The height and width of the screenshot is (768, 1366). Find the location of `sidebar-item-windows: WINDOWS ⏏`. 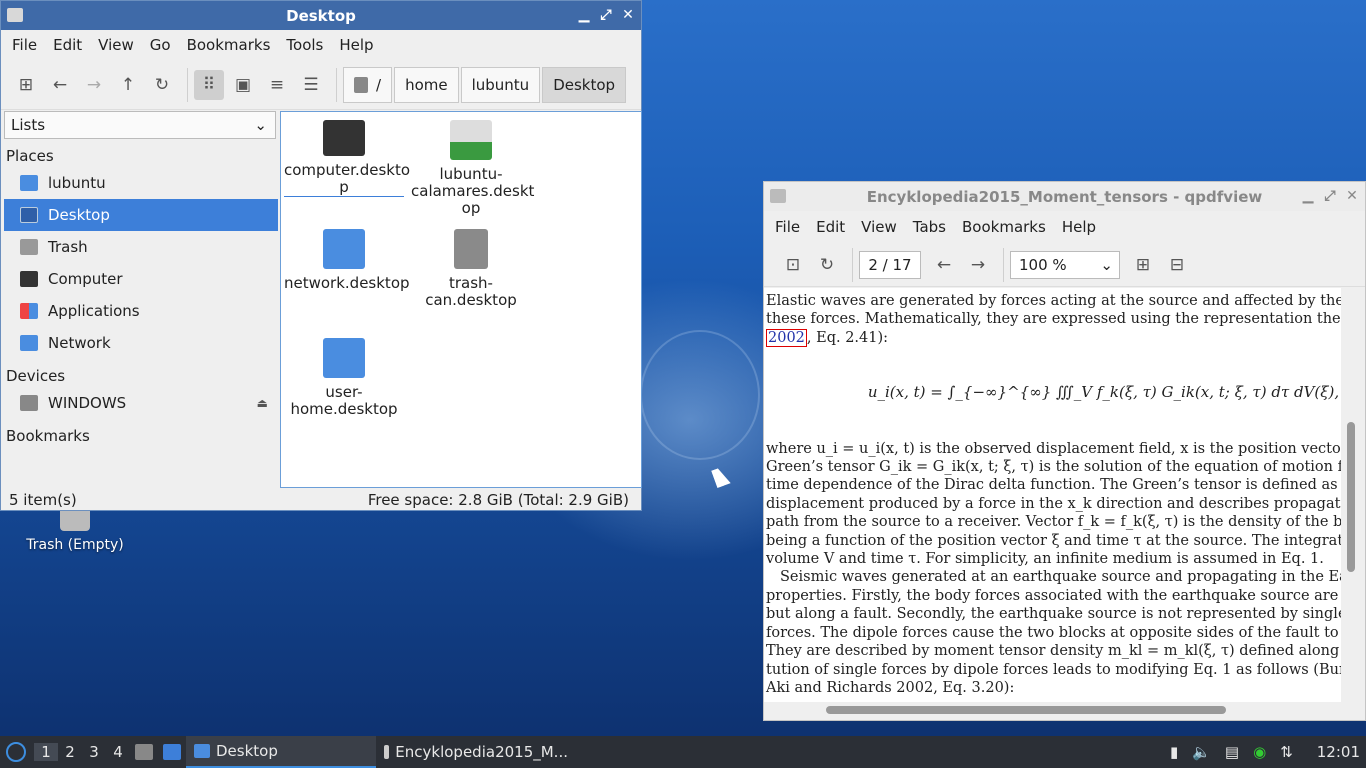

sidebar-item-windows: WINDOWS ⏏ is located at coordinates (141, 403).